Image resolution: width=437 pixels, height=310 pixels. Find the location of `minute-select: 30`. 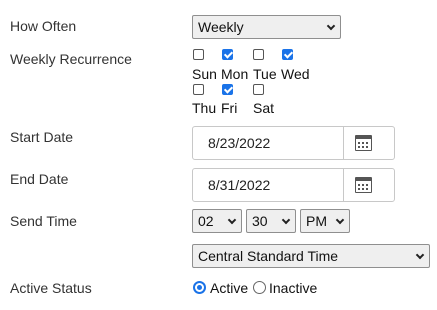

minute-select: 30 is located at coordinates (271, 221).